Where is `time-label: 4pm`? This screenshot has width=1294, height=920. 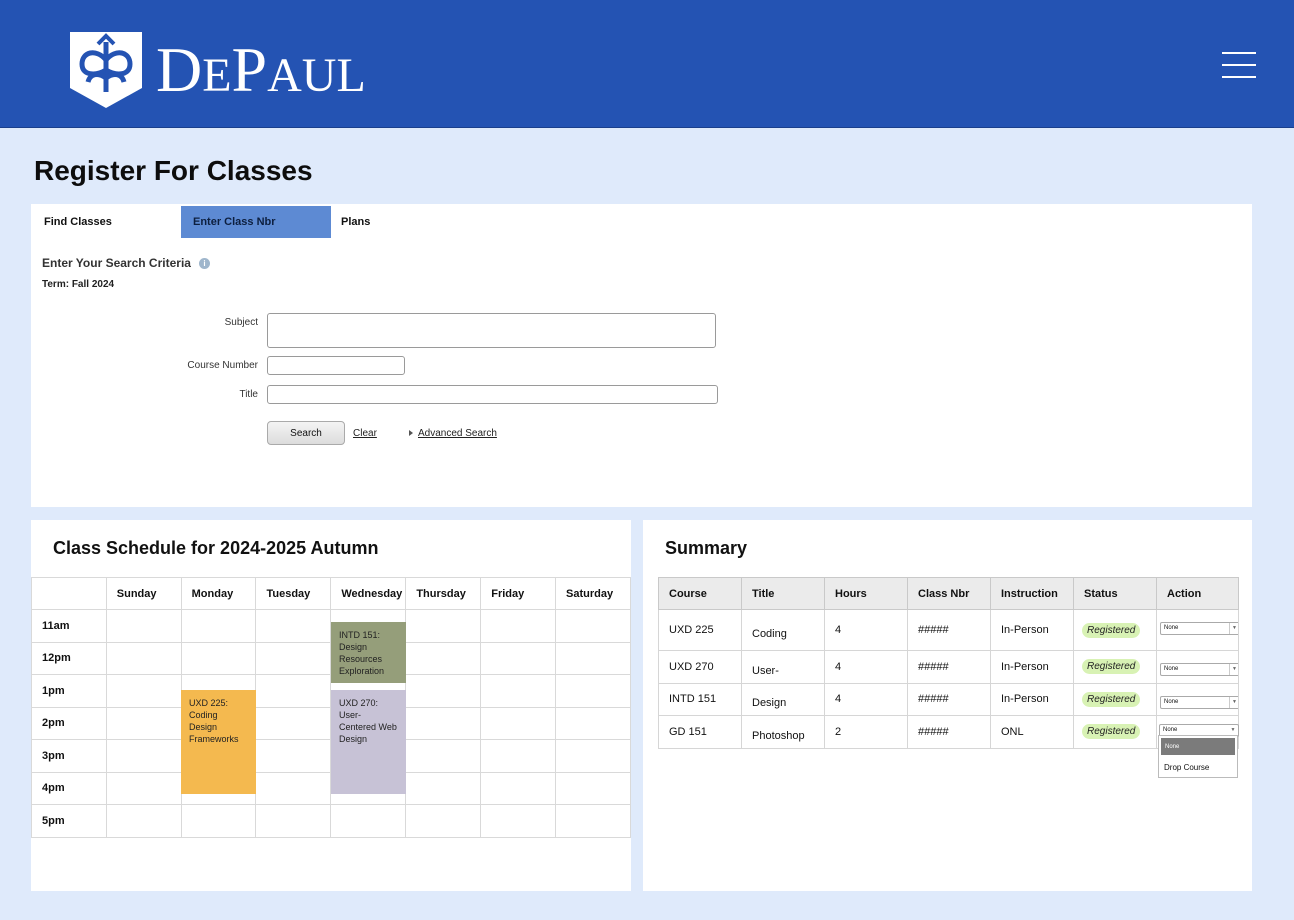
time-label: 4pm is located at coordinates (69, 788).